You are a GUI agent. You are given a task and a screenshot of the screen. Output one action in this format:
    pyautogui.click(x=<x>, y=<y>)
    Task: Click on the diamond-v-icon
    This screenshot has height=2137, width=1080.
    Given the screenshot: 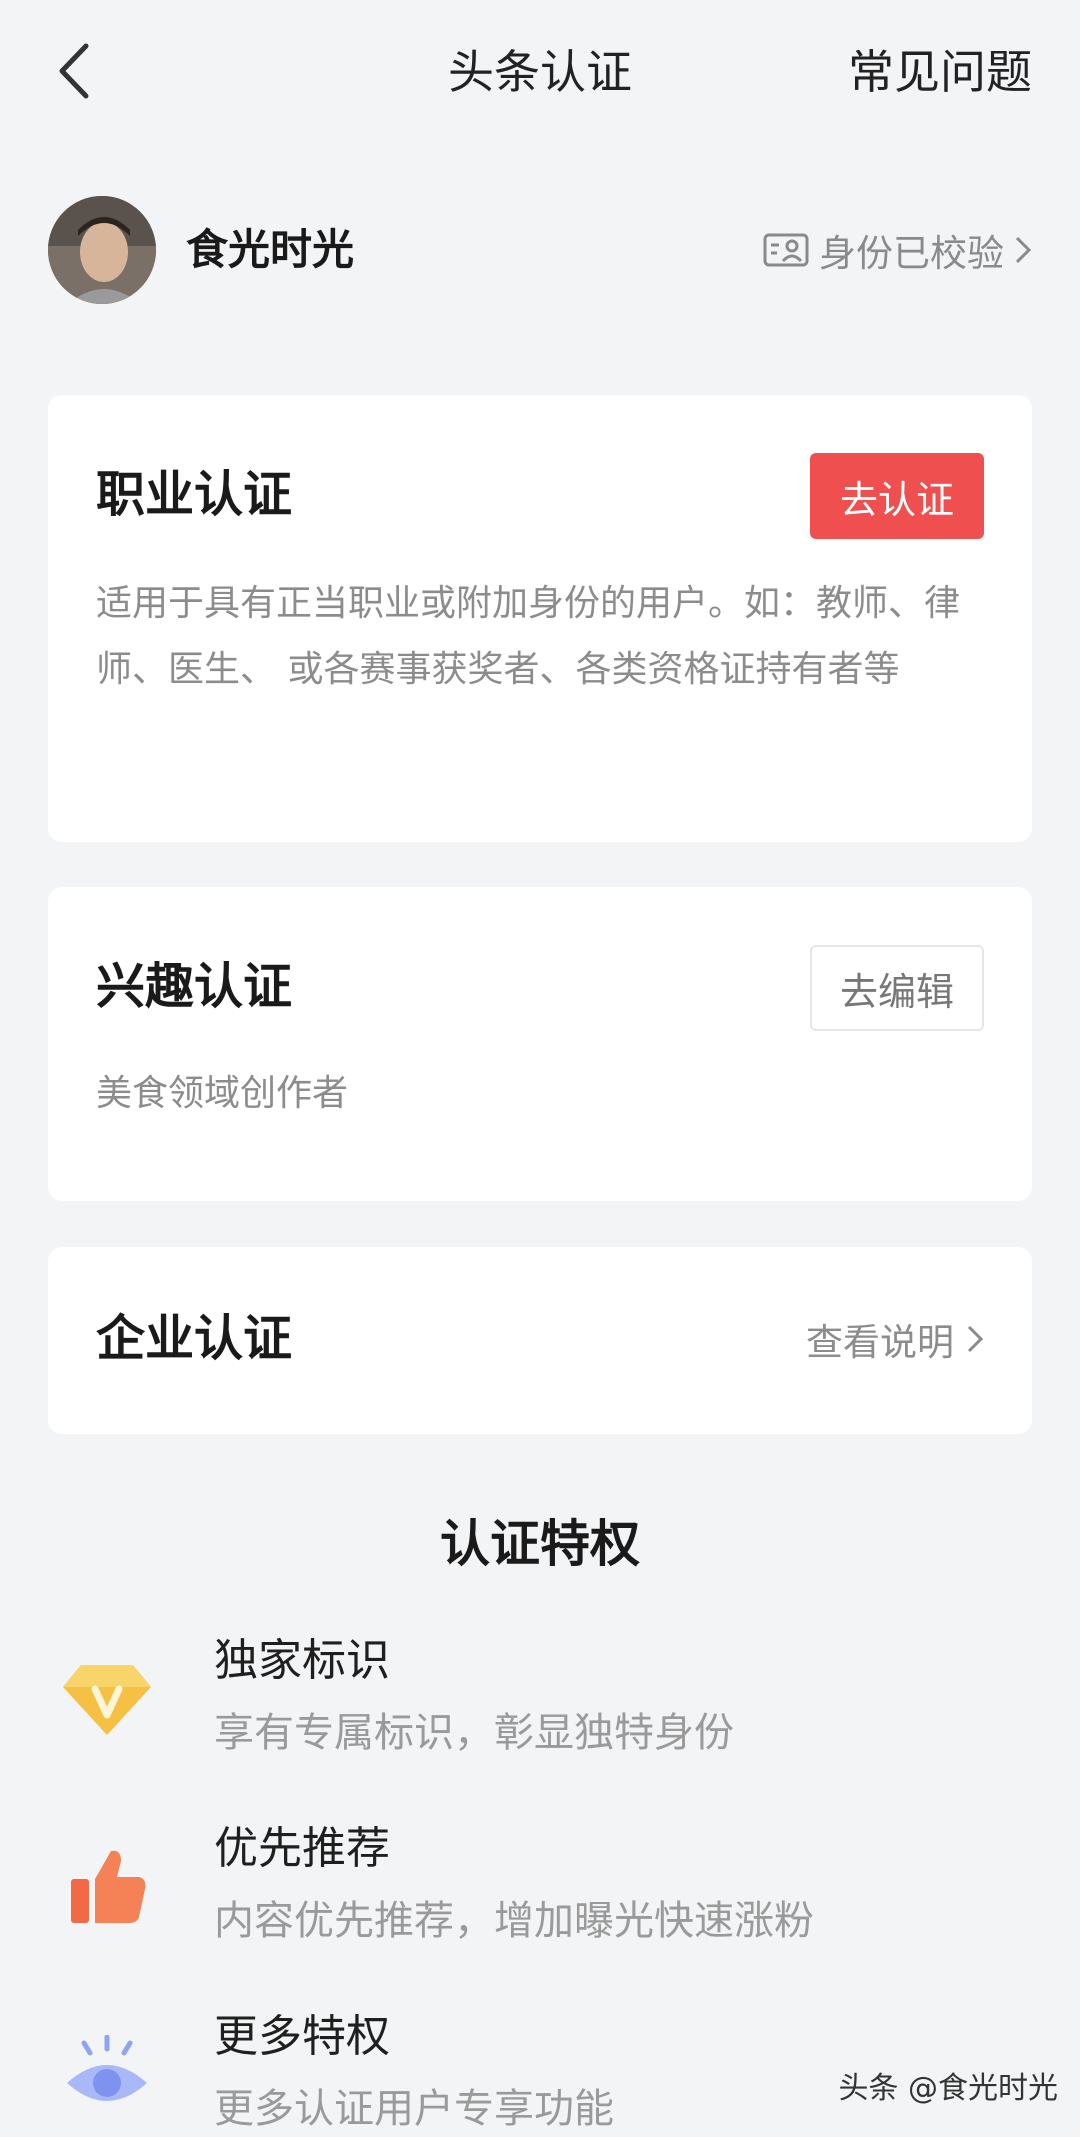 What is the action you would take?
    pyautogui.click(x=107, y=1699)
    